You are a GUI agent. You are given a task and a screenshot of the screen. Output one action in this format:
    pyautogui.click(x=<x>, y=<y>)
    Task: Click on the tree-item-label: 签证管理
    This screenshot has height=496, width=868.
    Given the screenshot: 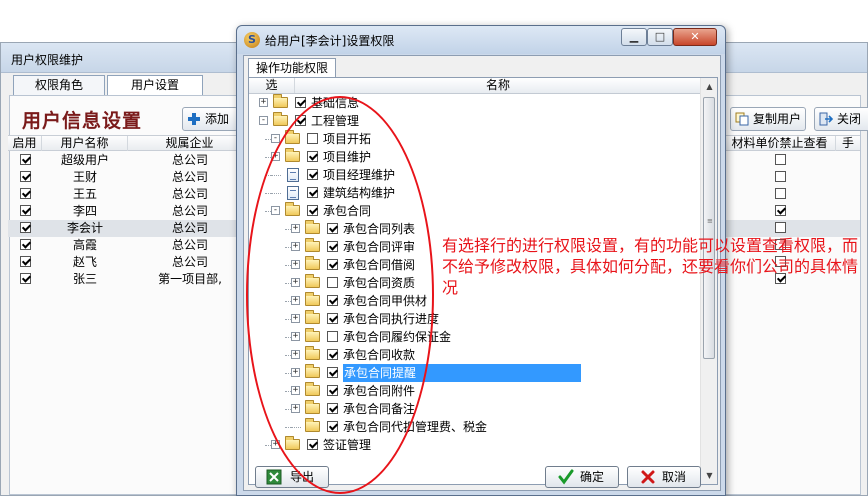 What is the action you would take?
    pyautogui.click(x=347, y=445)
    